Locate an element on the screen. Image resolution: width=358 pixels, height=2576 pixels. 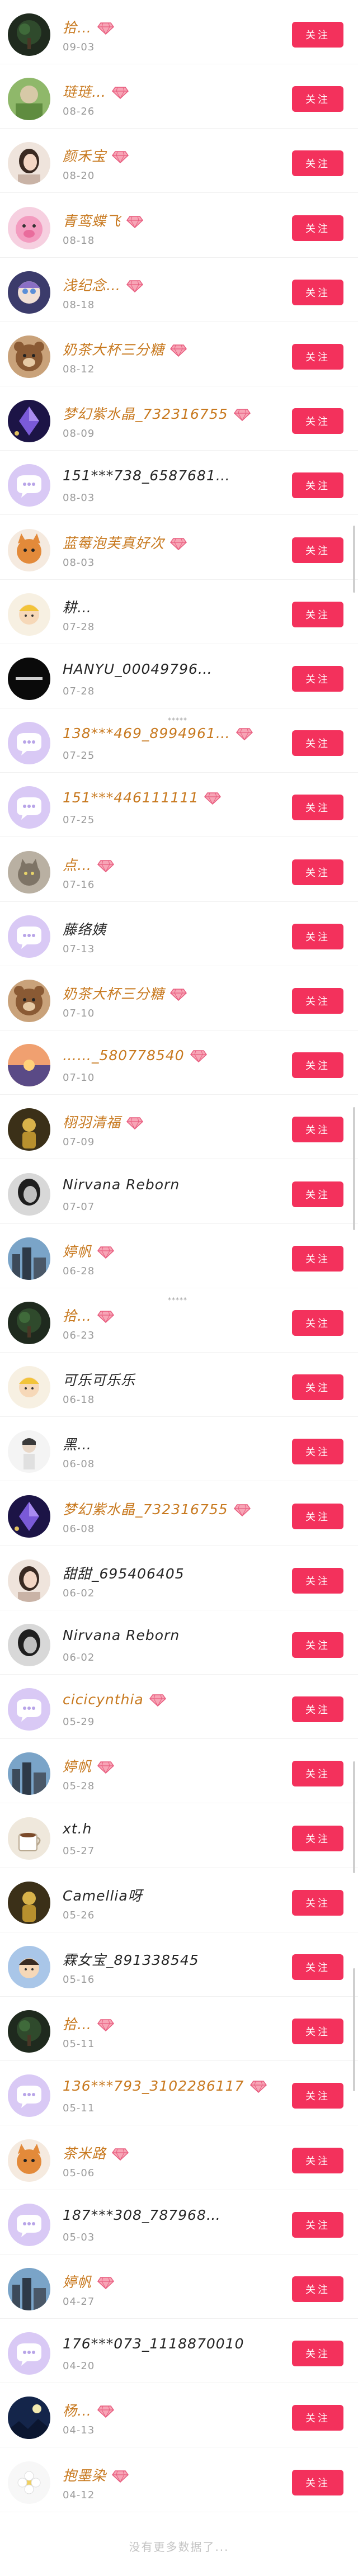
list-item: 136***793_3102286117 05-11 关注 is located at coordinates (179, 2093).